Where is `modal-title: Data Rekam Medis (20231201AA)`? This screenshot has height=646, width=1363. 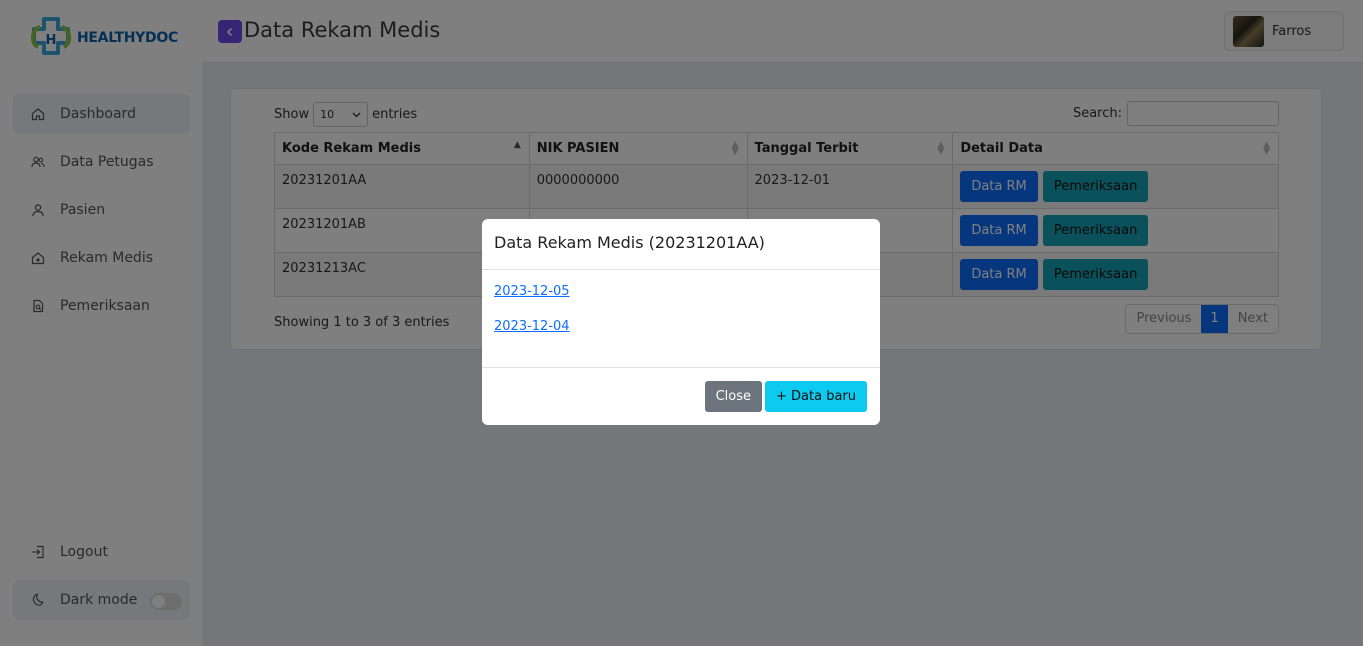
modal-title: Data Rekam Medis (20231201AA) is located at coordinates (629, 242).